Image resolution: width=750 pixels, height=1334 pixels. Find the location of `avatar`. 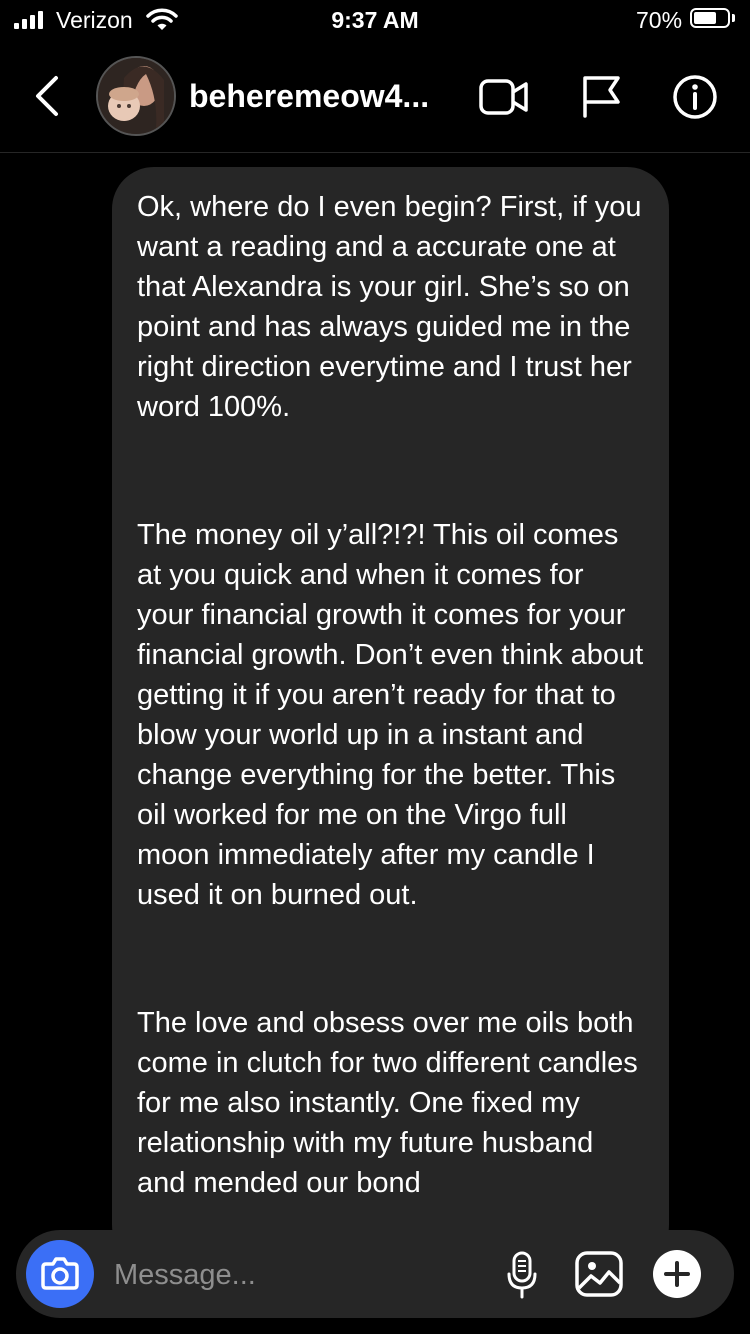

avatar is located at coordinates (136, 96).